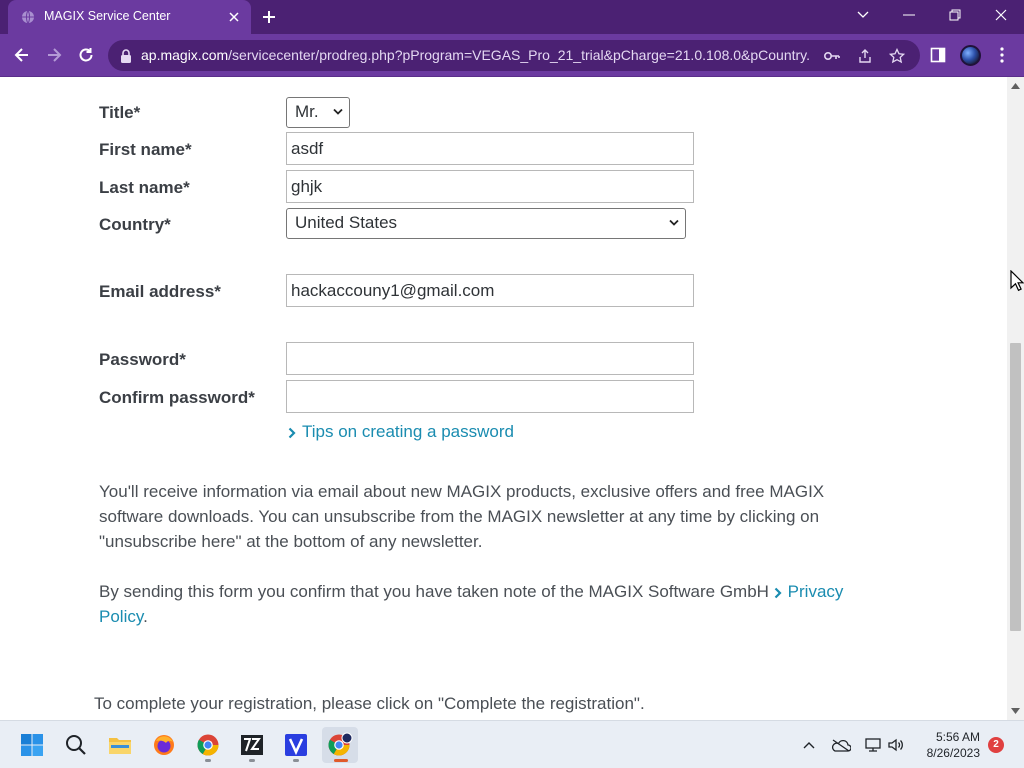  I want to click on globe-icon, so click(28, 17).